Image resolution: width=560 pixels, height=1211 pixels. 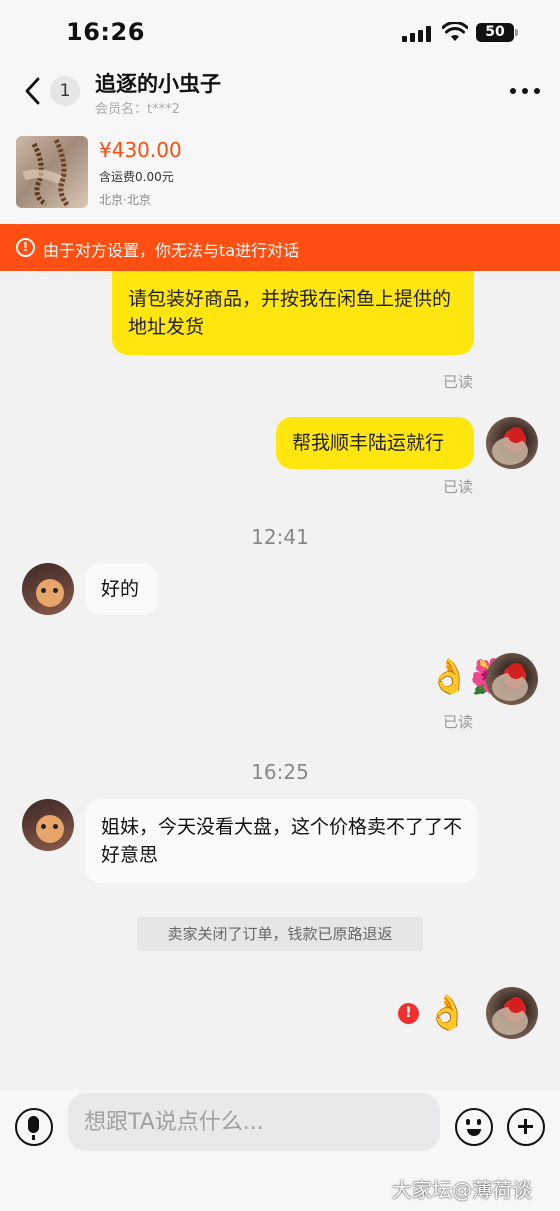 I want to click on cellular-signal-icon, so click(x=418, y=34).